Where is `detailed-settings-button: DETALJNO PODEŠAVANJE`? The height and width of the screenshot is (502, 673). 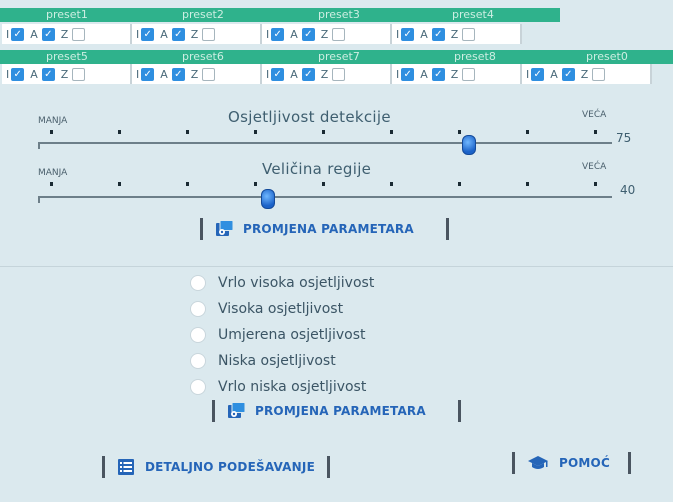
detailed-settings-button: DETALJNO PODEŠAVANJE is located at coordinates (216, 467).